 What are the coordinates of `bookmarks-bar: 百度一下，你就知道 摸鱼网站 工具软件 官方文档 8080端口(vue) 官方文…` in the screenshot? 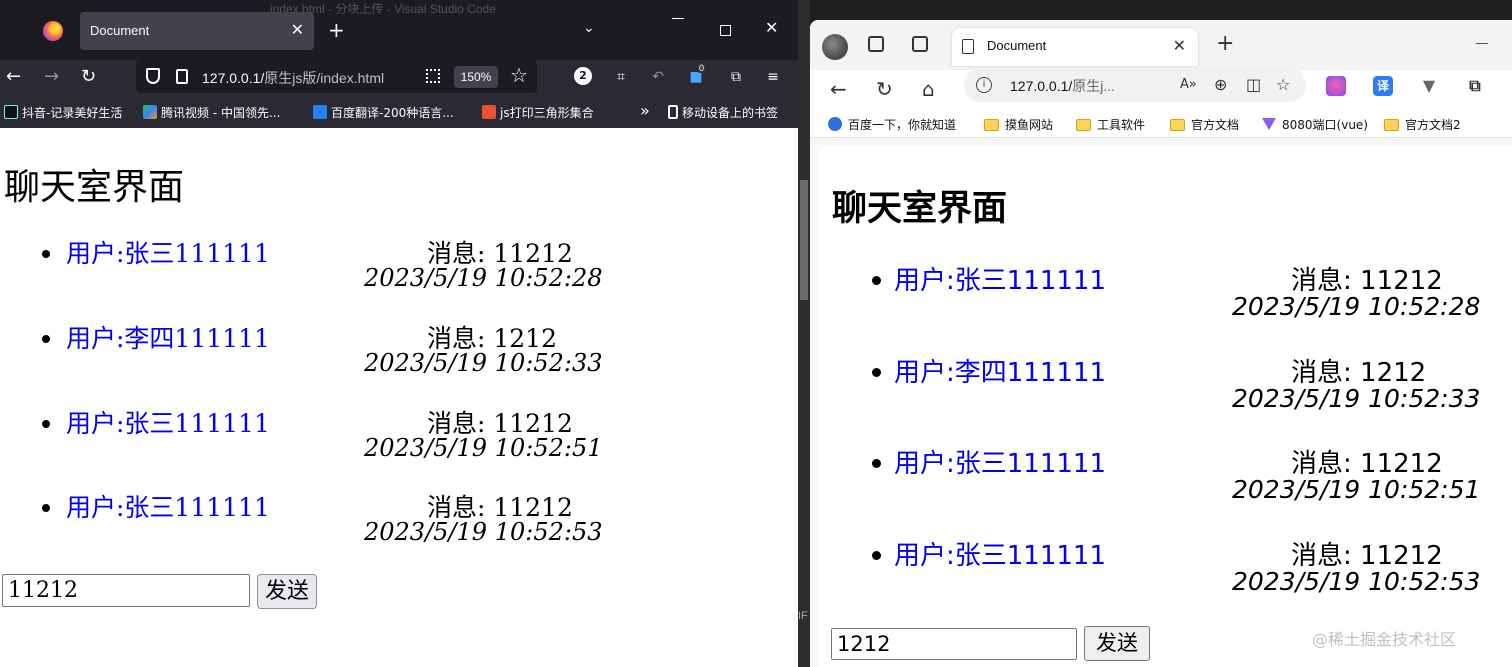 It's located at (1161, 124).